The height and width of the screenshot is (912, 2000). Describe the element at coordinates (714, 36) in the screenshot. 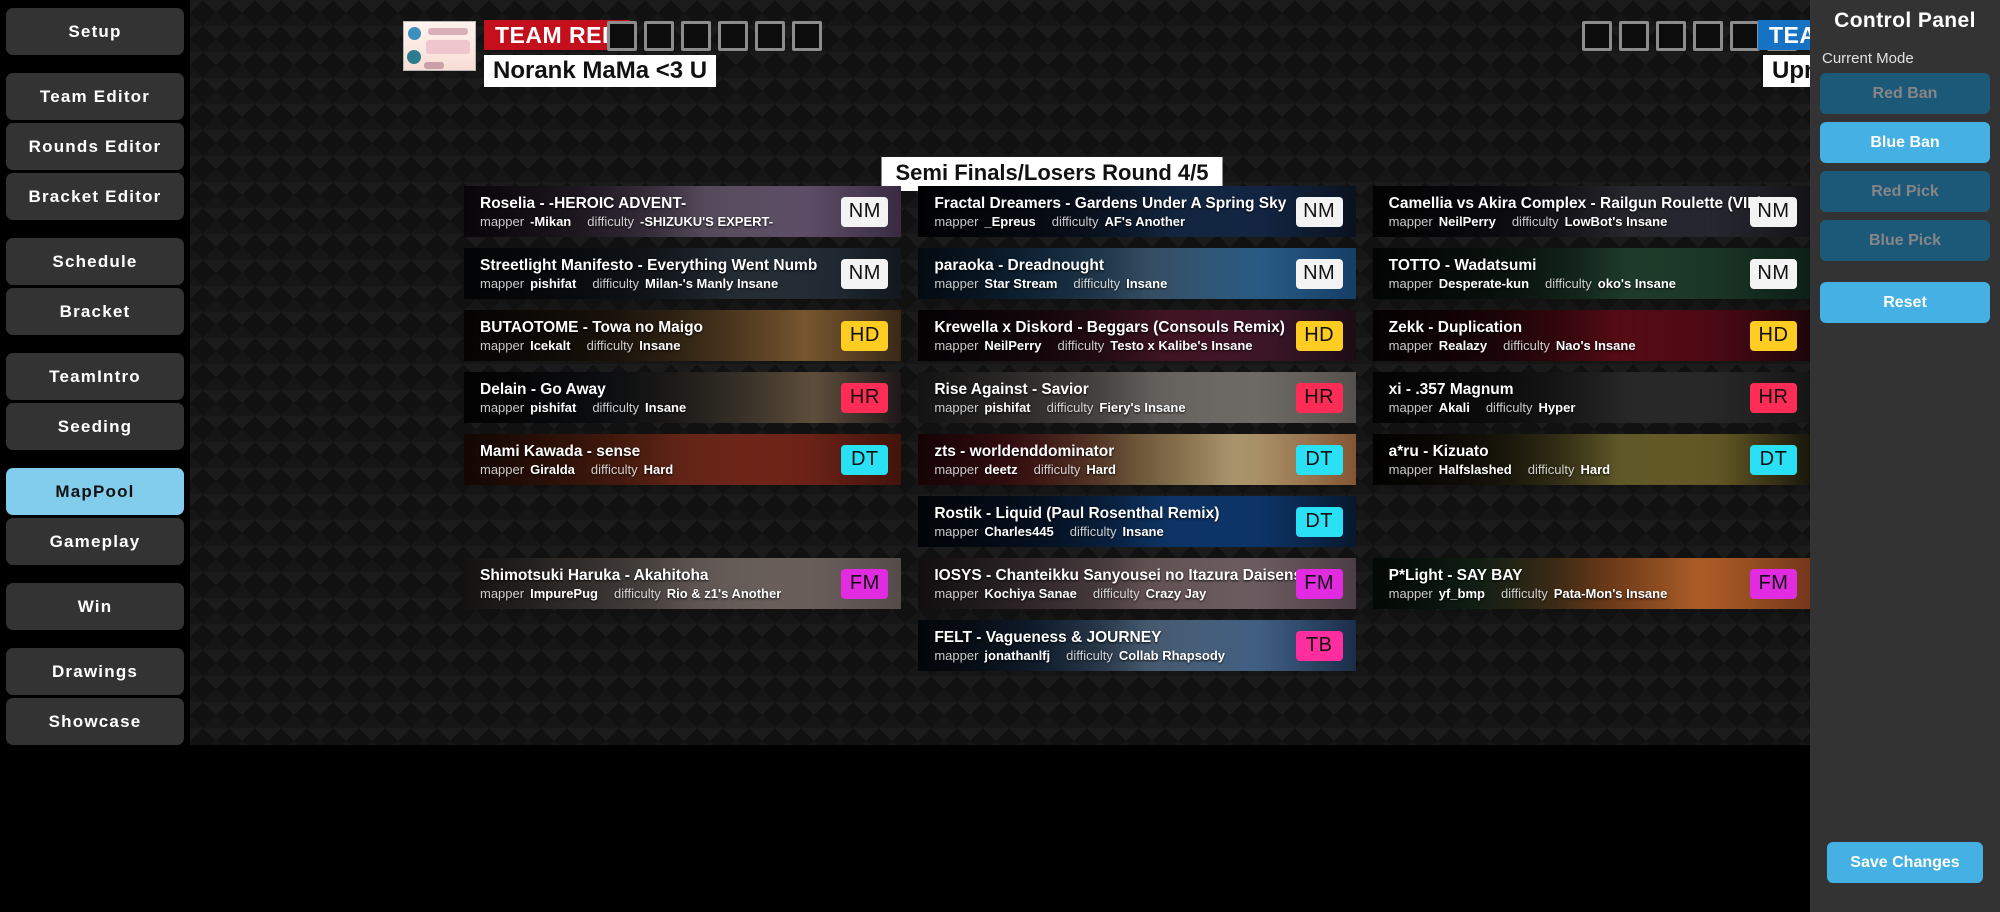

I see `red-score-boxes` at that location.